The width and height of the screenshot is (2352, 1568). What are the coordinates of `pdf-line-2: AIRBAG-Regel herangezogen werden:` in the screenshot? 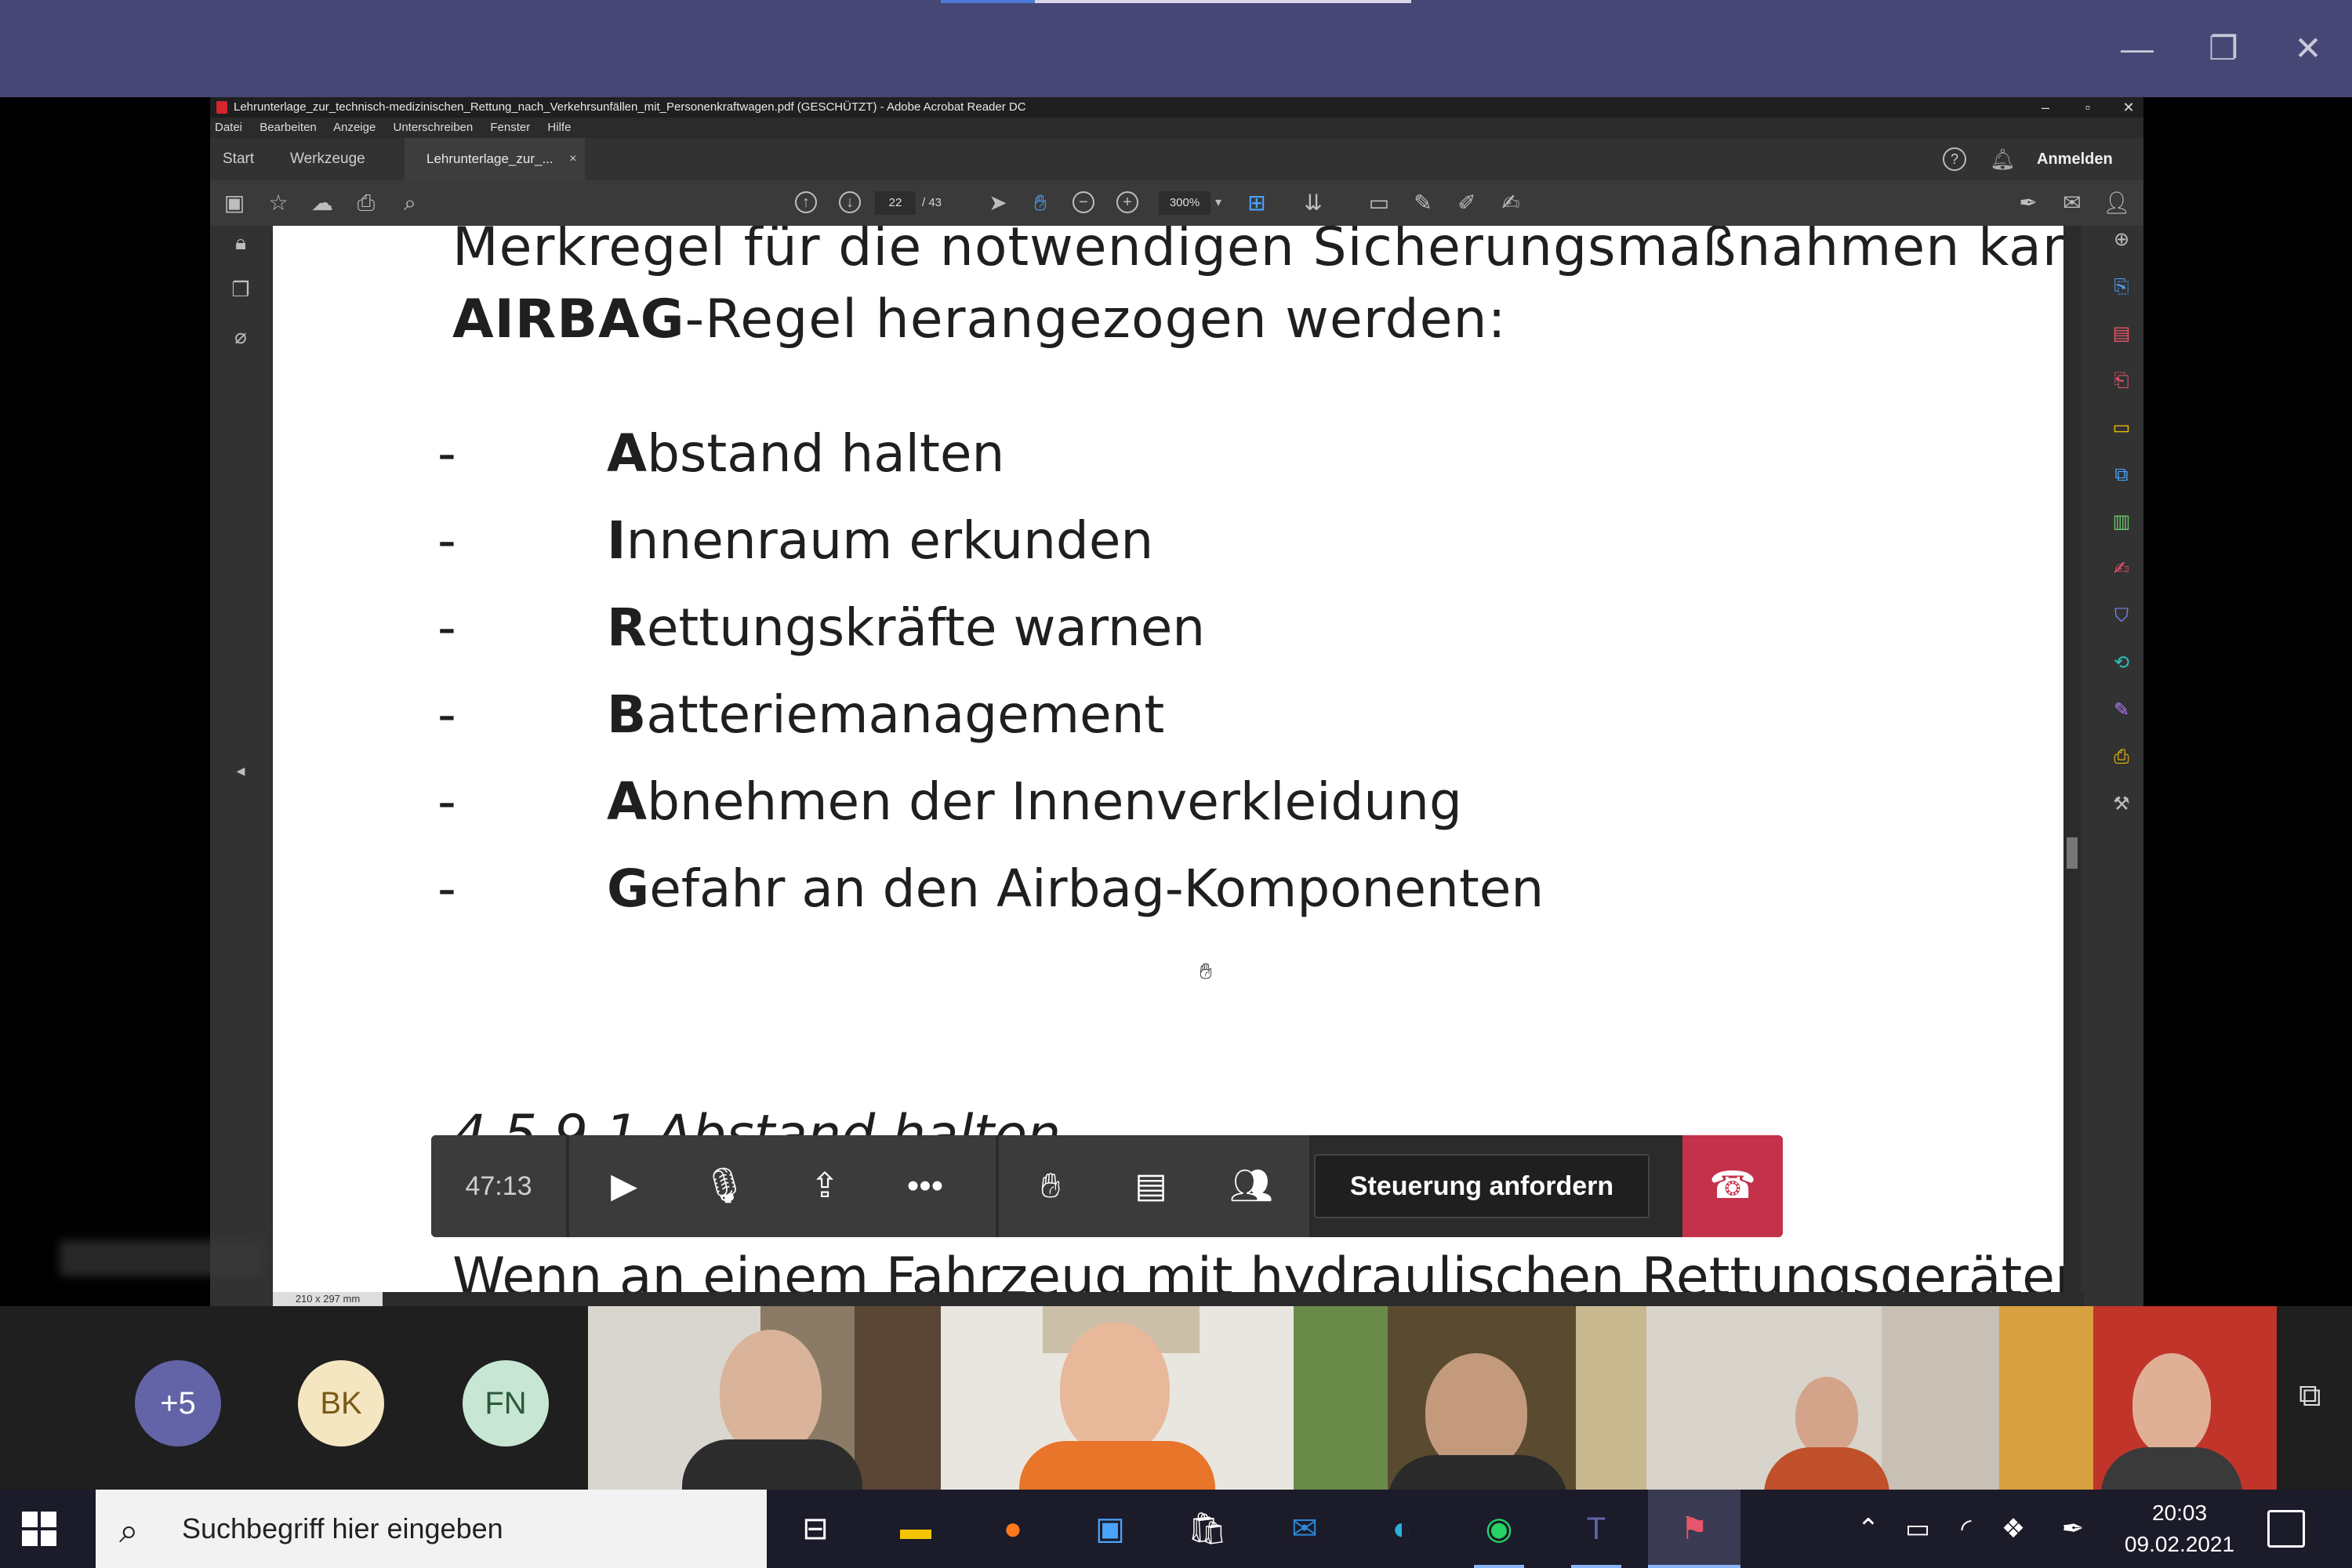 It's located at (979, 319).